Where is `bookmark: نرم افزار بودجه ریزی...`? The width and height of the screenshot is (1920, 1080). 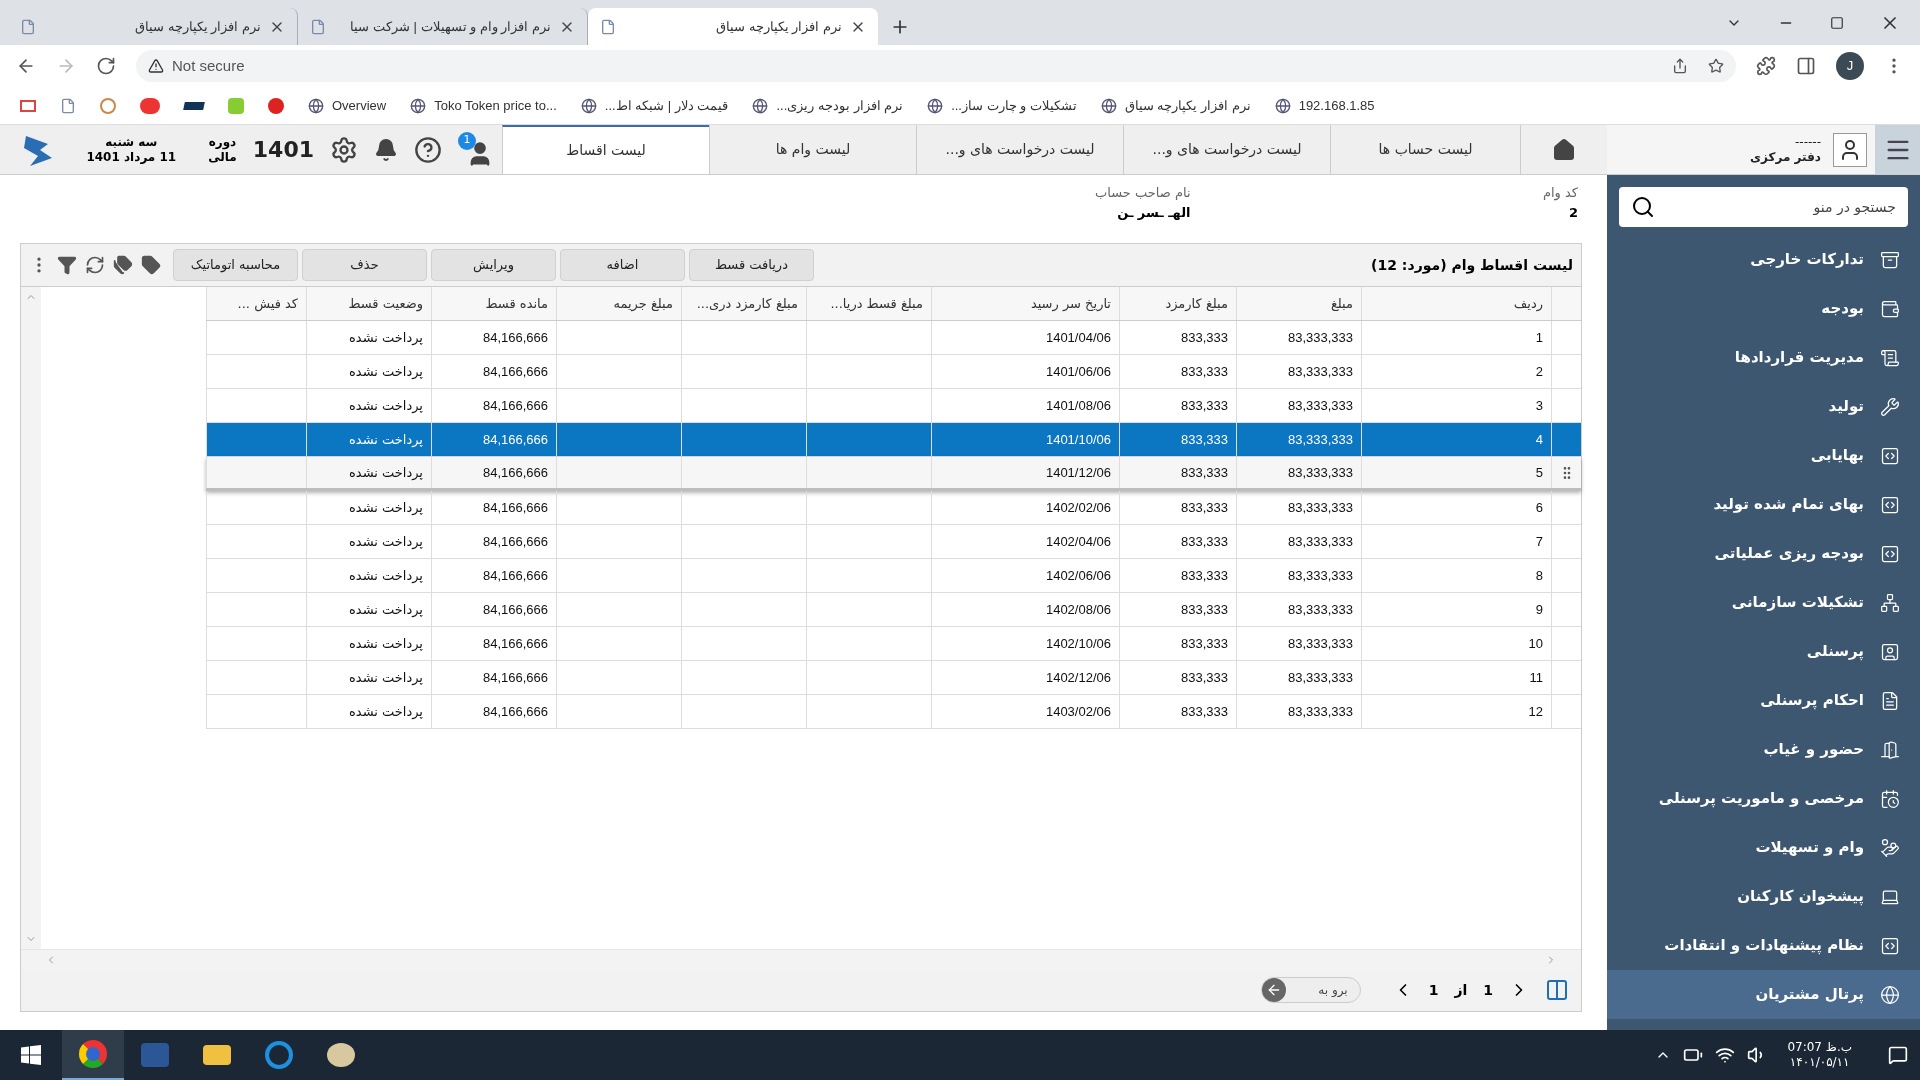 bookmark: نرم افزار بودجه ریزی... is located at coordinates (840, 105).